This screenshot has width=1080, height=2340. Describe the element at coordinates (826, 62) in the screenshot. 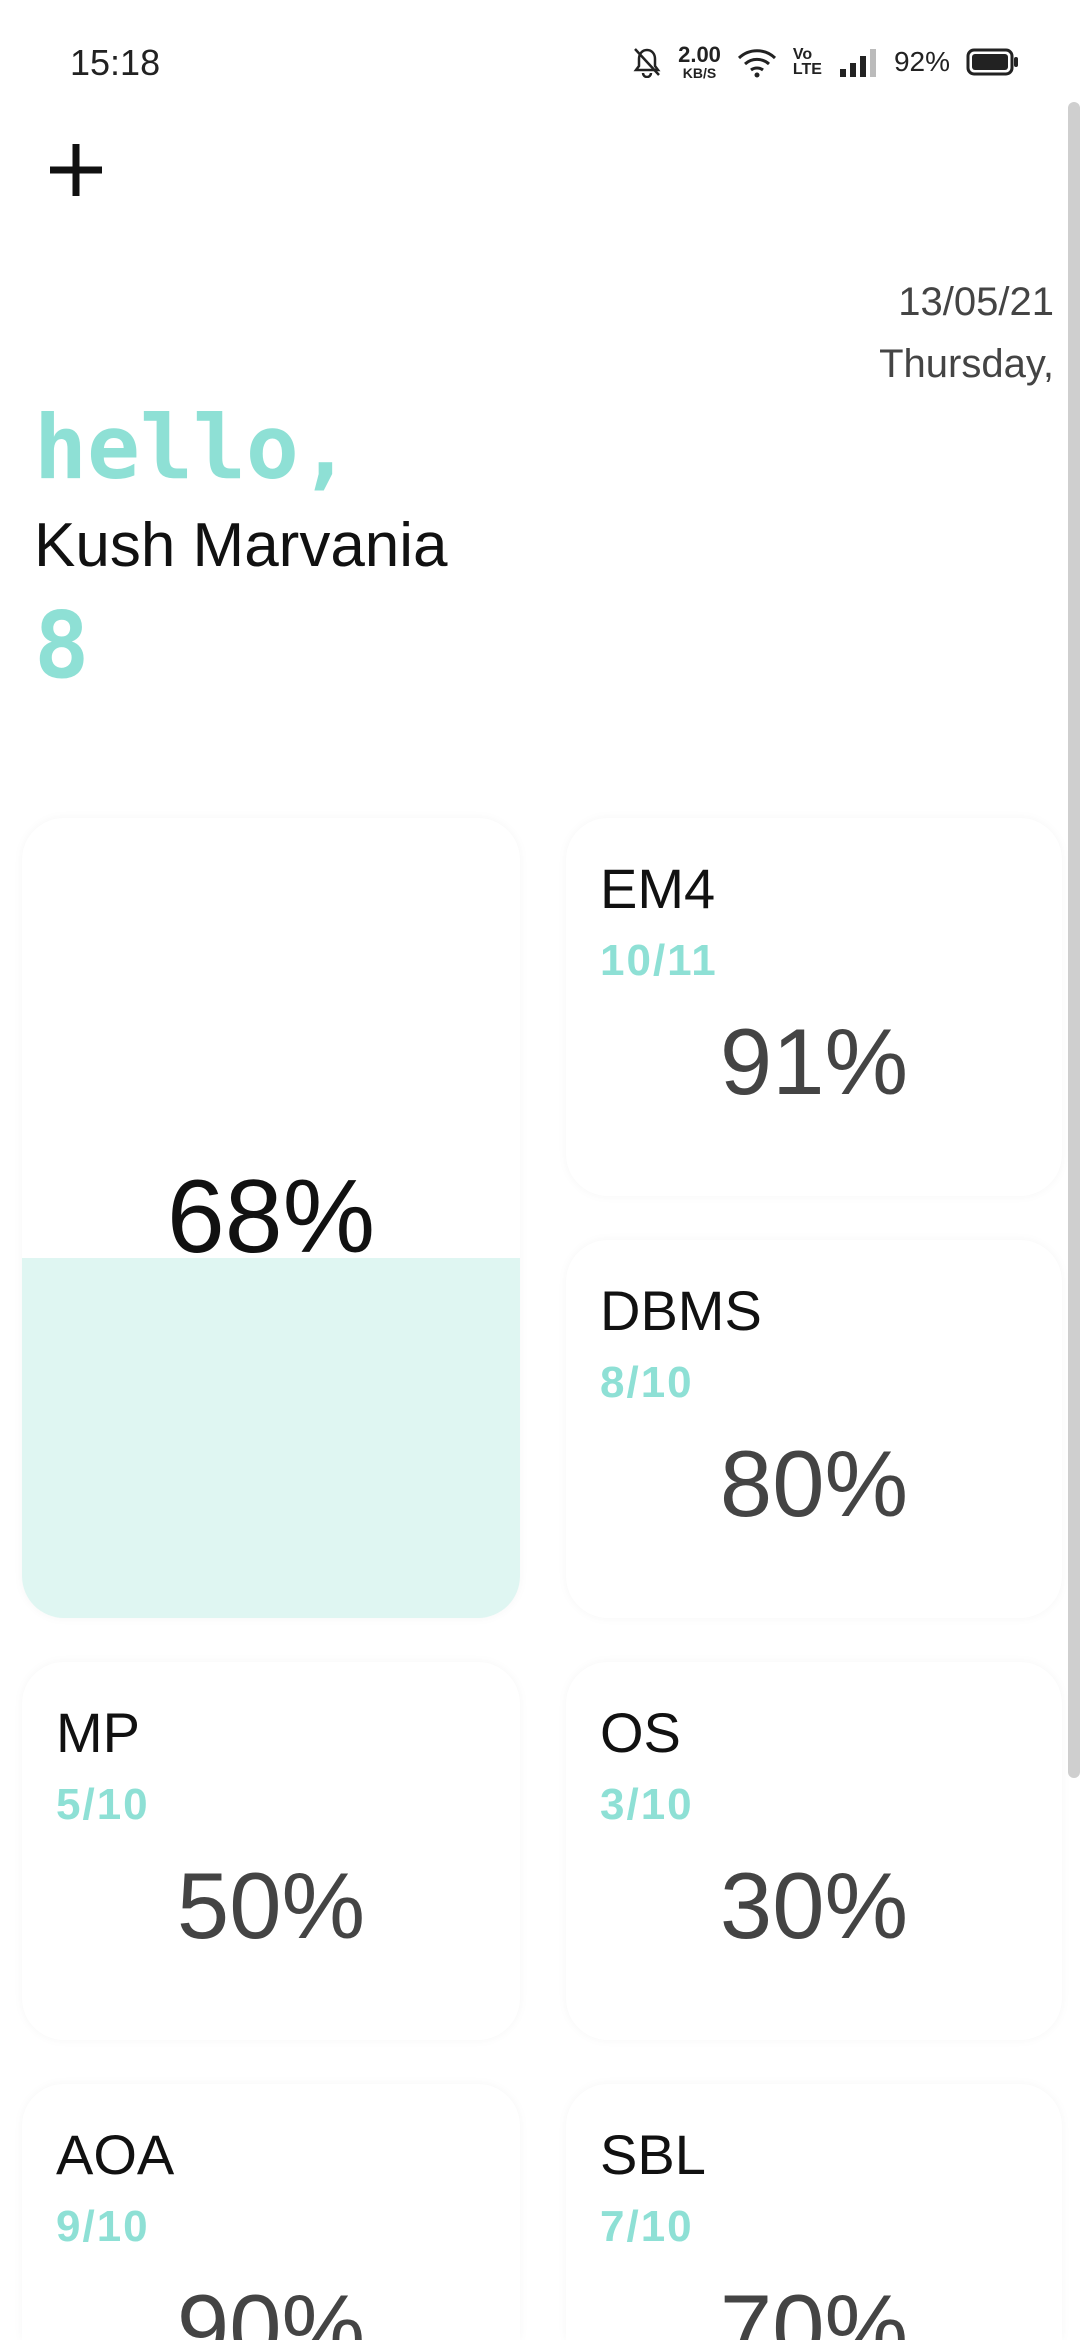

I see `status-icons: 2.00 KB/S Vo LTE 92%` at that location.